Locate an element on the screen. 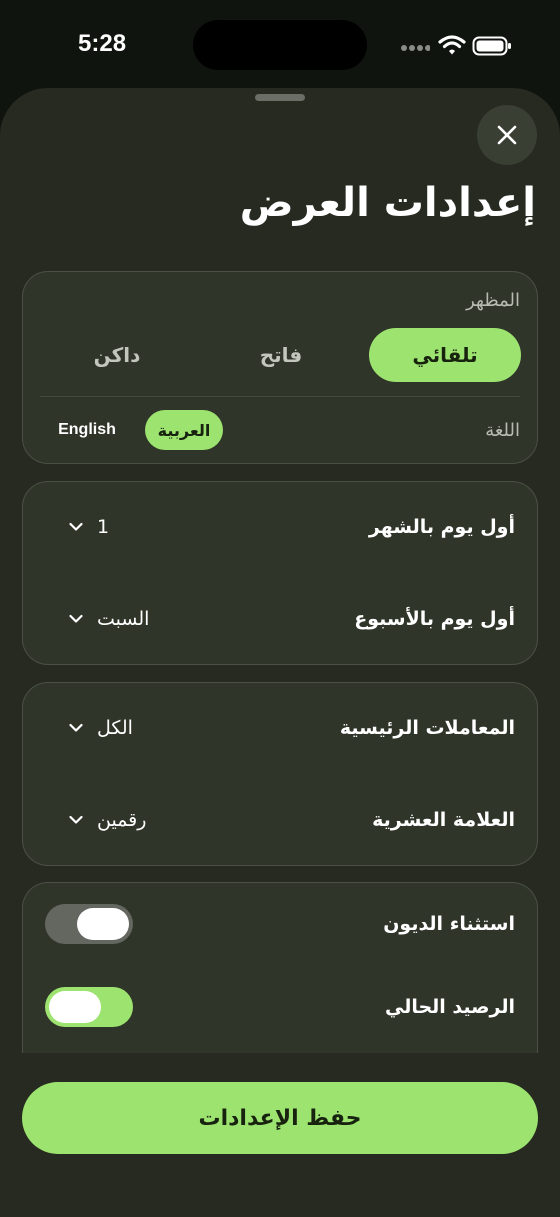 This screenshot has height=1217, width=560. dynamic-island is located at coordinates (280, 45).